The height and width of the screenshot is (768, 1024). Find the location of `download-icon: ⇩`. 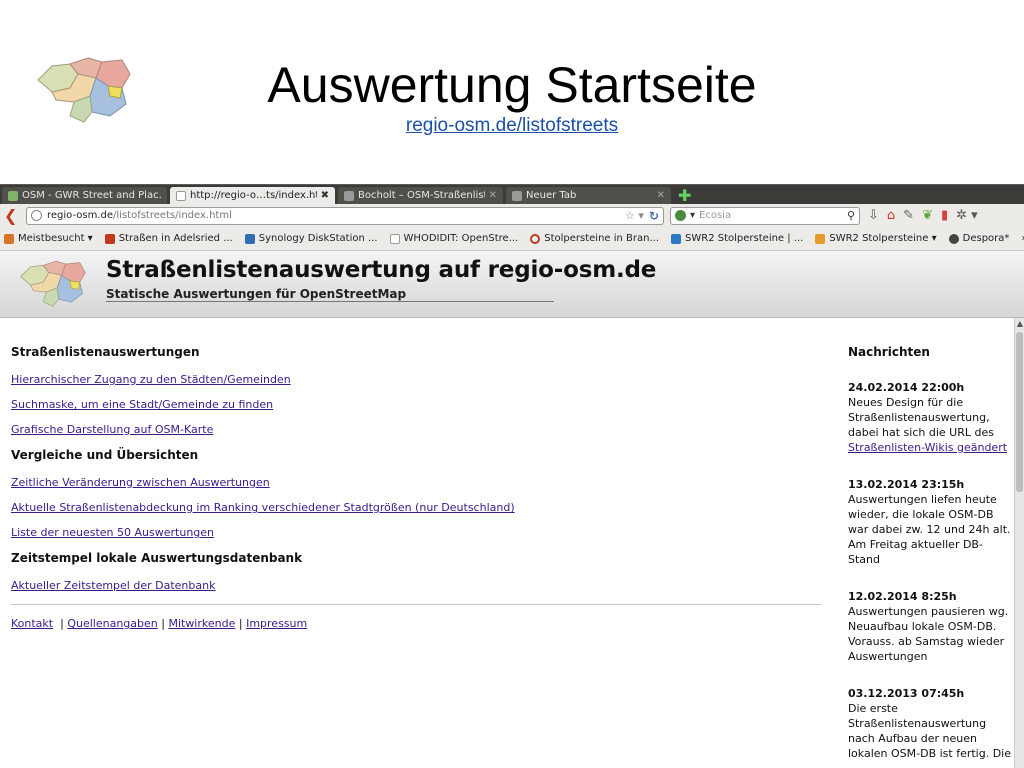

download-icon: ⇩ is located at coordinates (873, 215).